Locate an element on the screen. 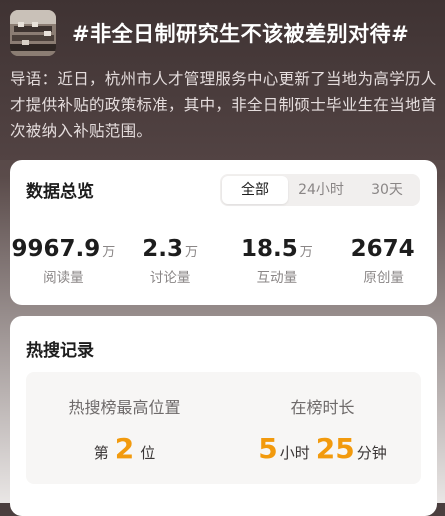 The height and width of the screenshot is (516, 445). hours-value: 5 is located at coordinates (268, 448).